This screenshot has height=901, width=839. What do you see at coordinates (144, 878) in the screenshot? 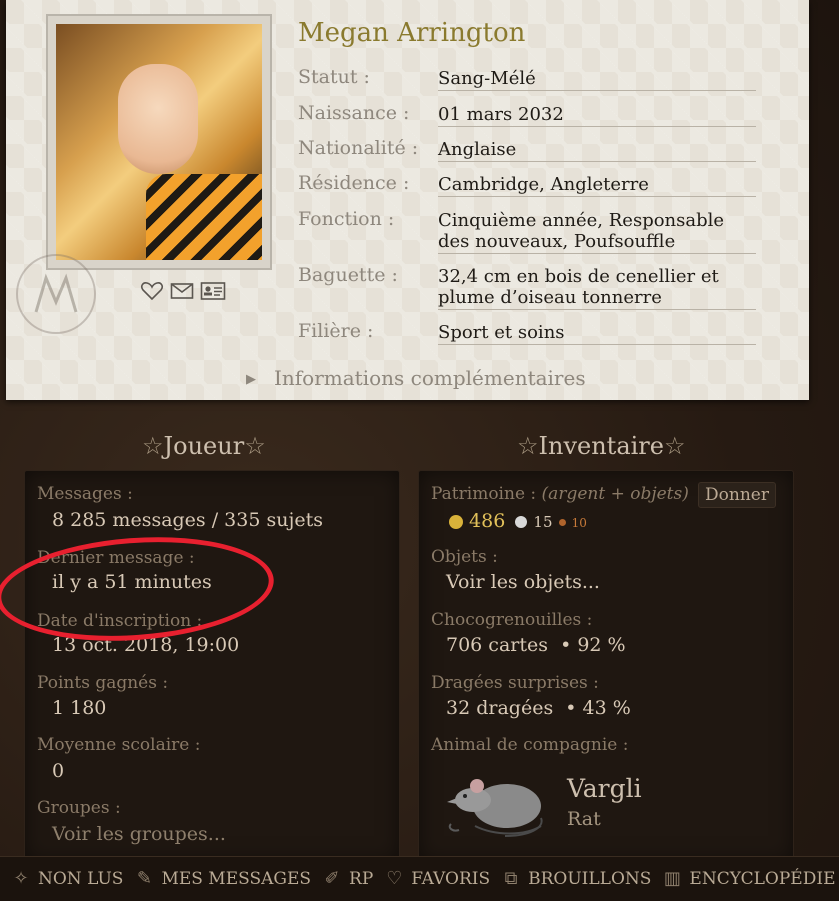
I see `quill-icon: ✎` at bounding box center [144, 878].